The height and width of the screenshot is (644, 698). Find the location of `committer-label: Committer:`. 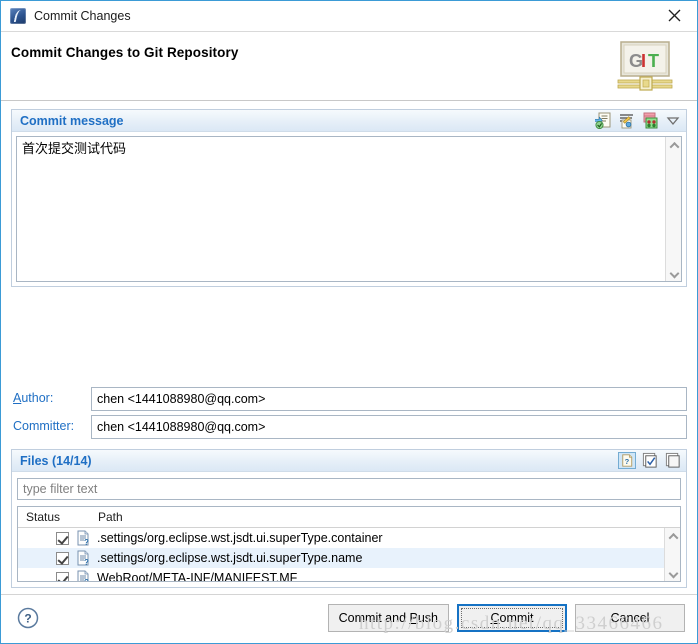

committer-label: Committer: is located at coordinates (44, 426).